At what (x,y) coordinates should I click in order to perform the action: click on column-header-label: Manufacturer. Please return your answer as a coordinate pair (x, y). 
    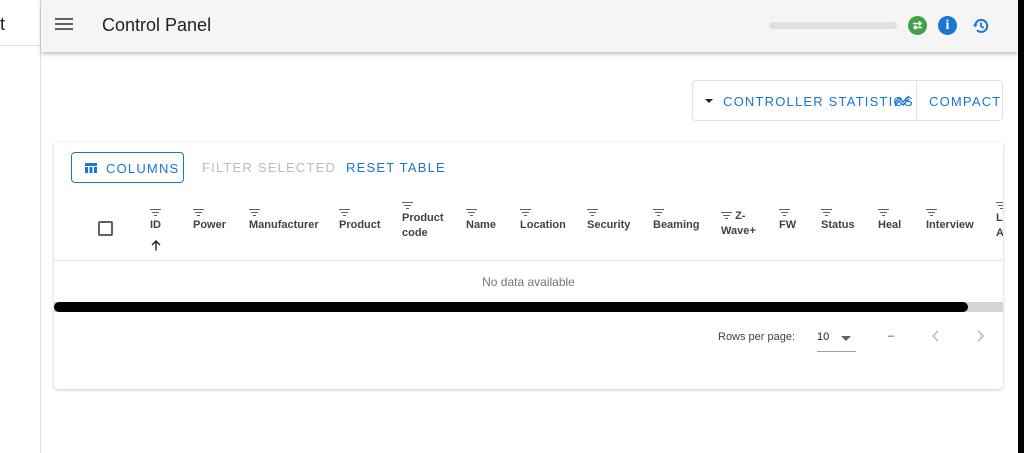
    Looking at the image, I should click on (284, 225).